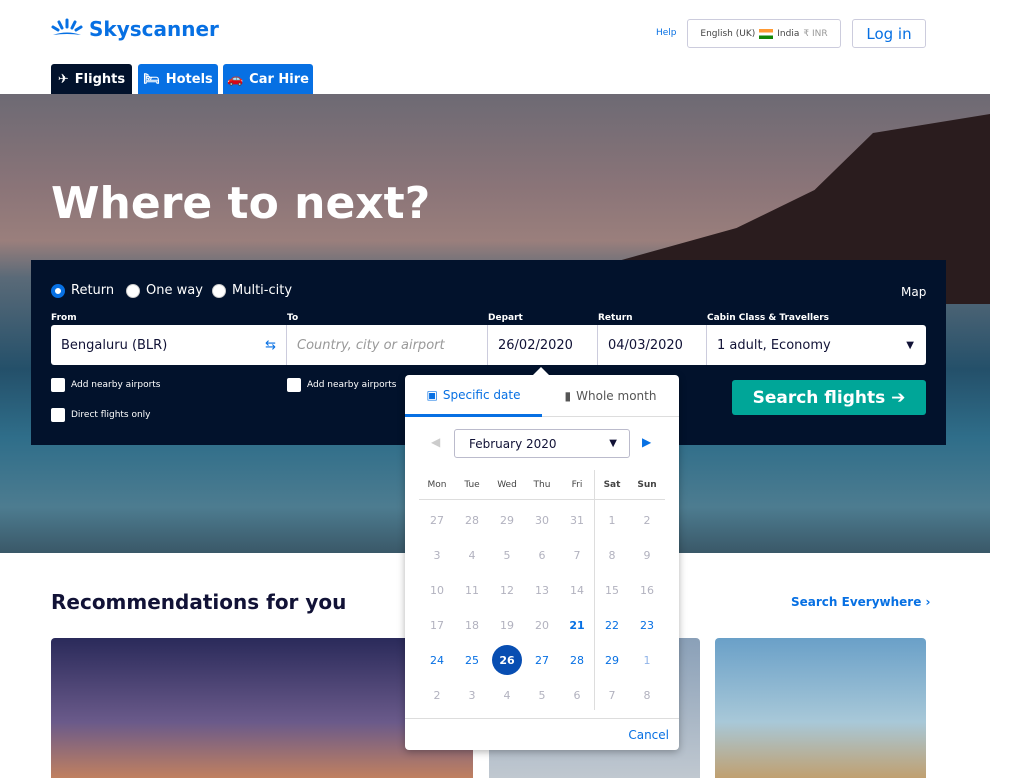 The width and height of the screenshot is (1024, 778). What do you see at coordinates (542, 625) in the screenshot?
I see `calendar-day: 20` at bounding box center [542, 625].